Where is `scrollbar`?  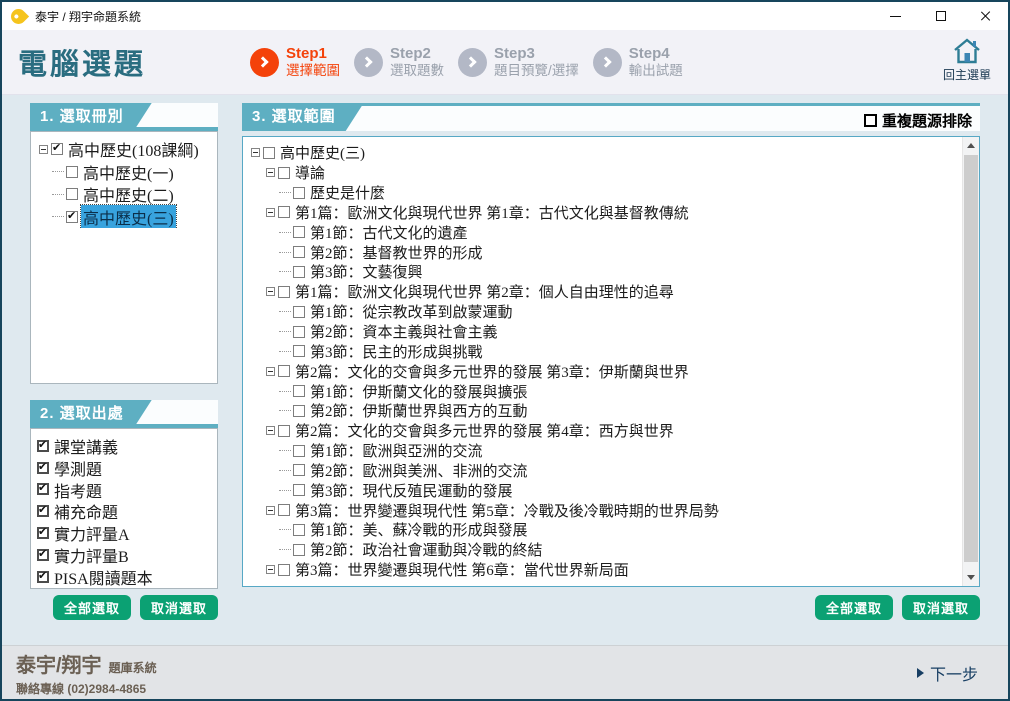
scrollbar is located at coordinates (970, 361).